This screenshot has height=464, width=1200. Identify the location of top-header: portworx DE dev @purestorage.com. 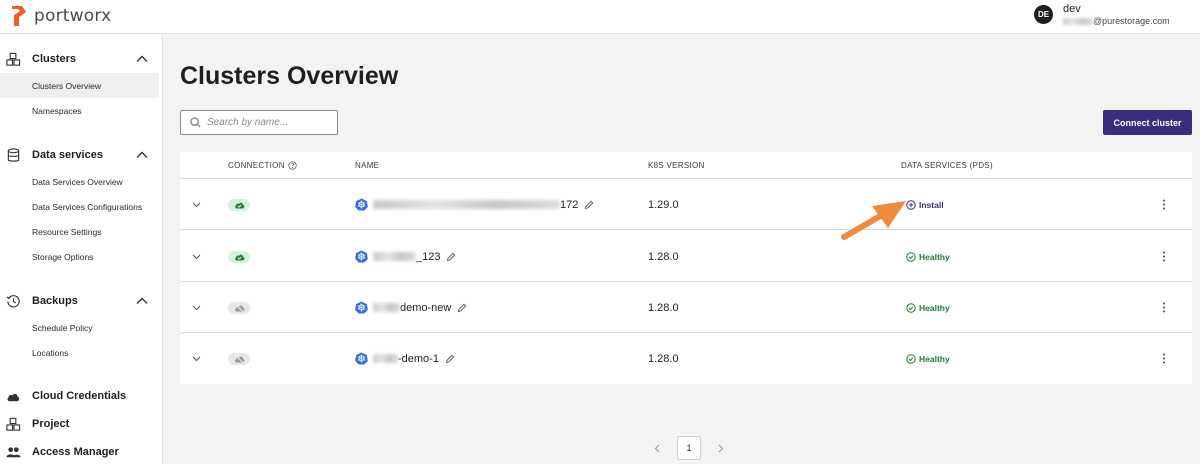
(600, 17).